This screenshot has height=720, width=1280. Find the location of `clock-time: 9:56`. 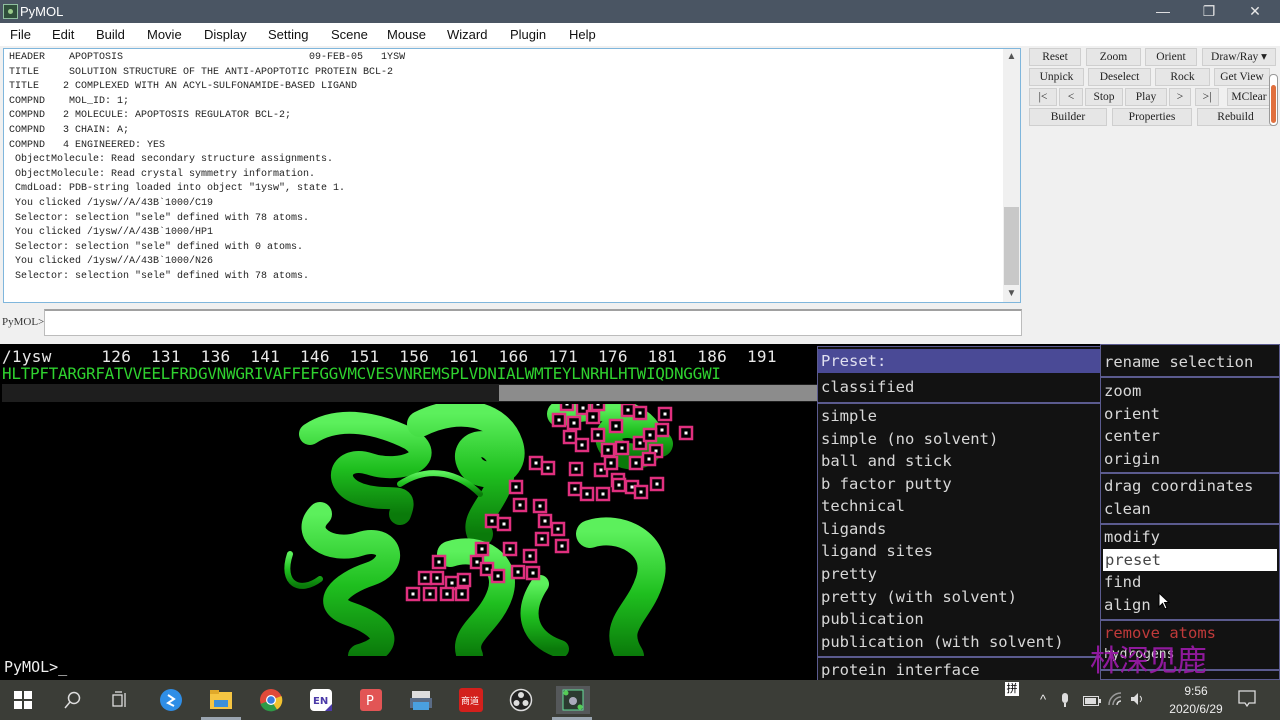

clock-time: 9:56 is located at coordinates (1196, 691).